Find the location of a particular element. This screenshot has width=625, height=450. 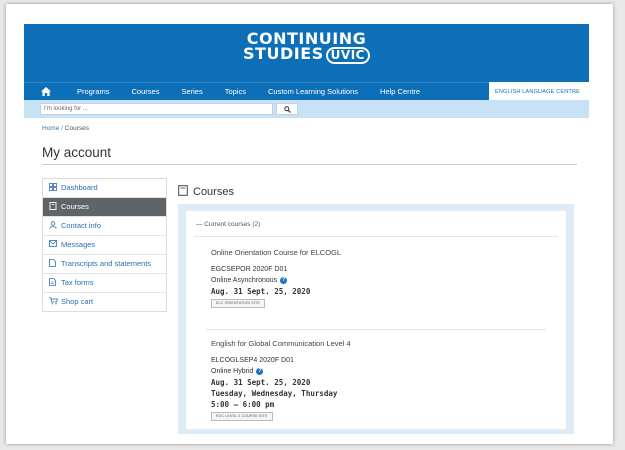

envelope-icon is located at coordinates (55, 243).